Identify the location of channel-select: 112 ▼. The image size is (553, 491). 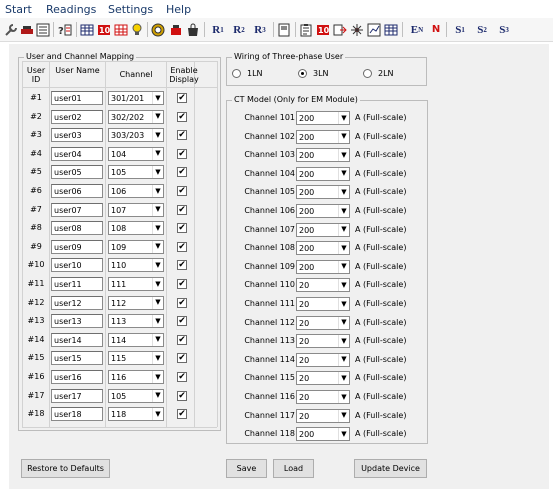
(136, 302).